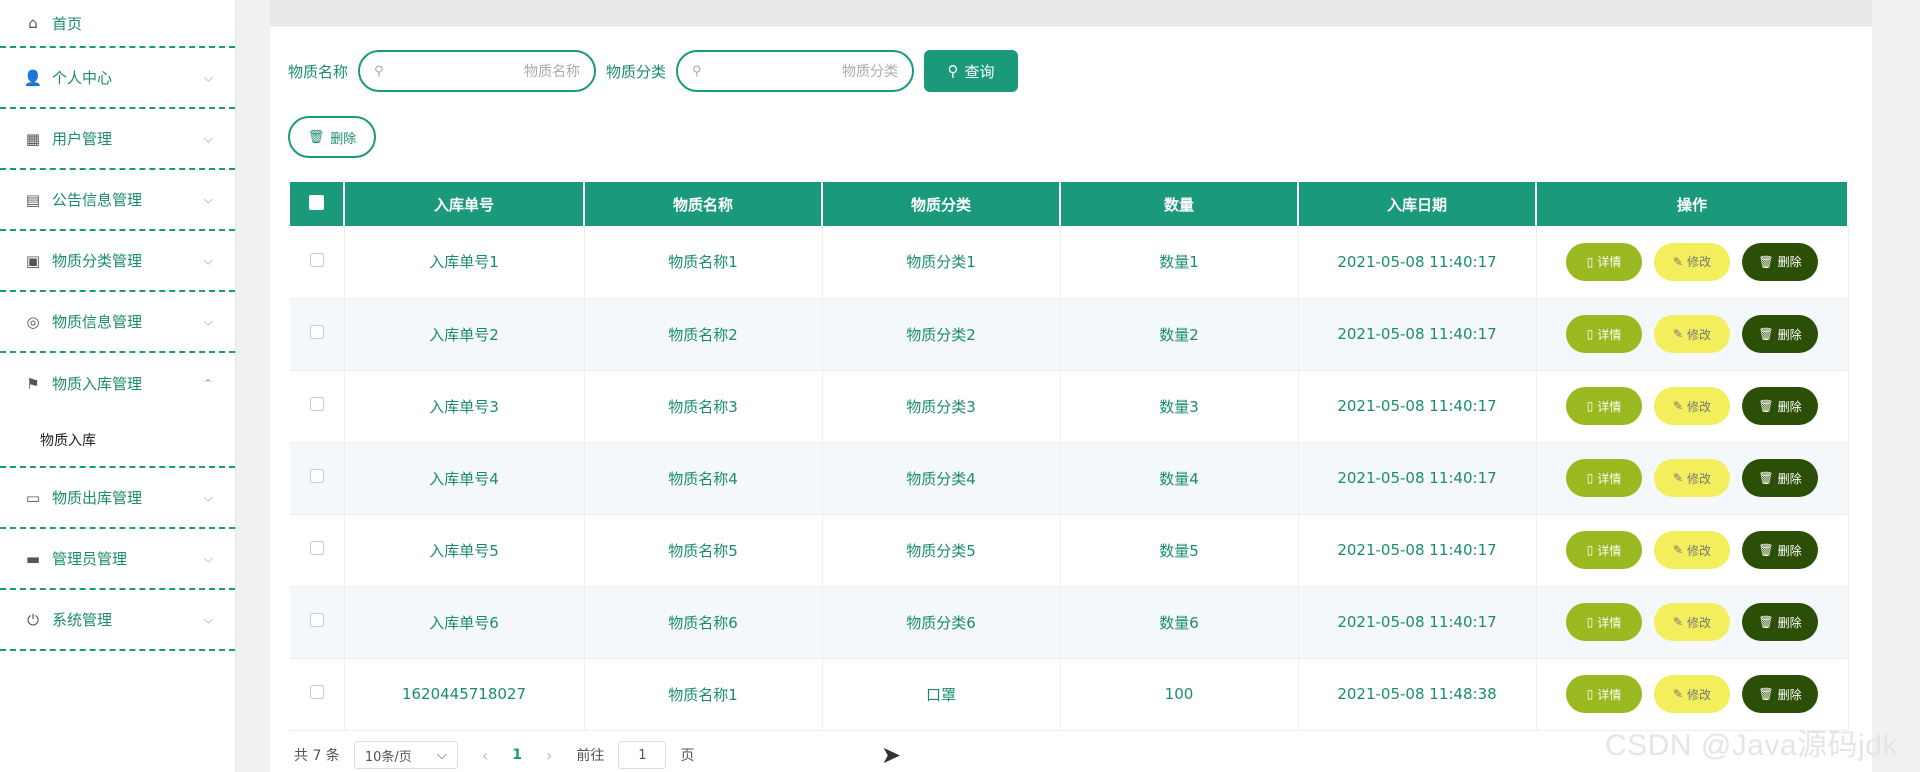 This screenshot has width=1920, height=772. What do you see at coordinates (117, 24) in the screenshot?
I see `sidebar-item: ⌂ 首页` at bounding box center [117, 24].